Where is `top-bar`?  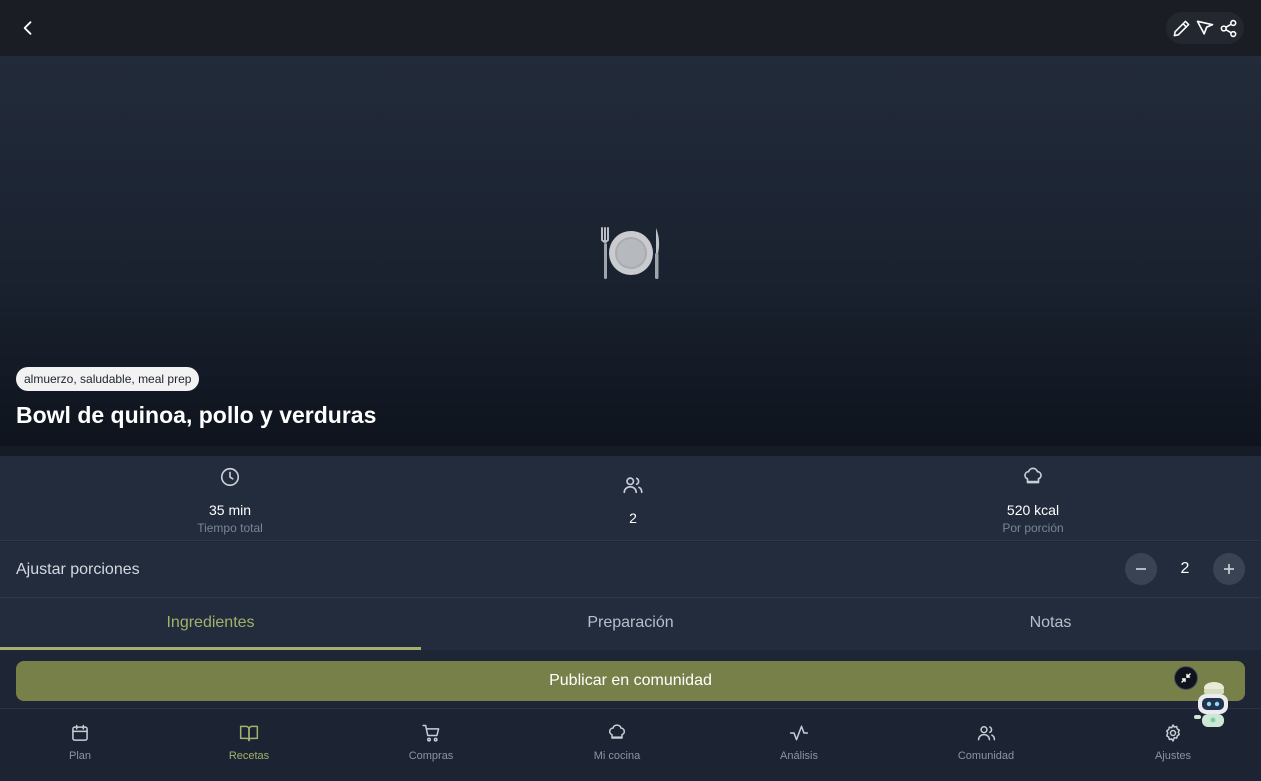 top-bar is located at coordinates (630, 28).